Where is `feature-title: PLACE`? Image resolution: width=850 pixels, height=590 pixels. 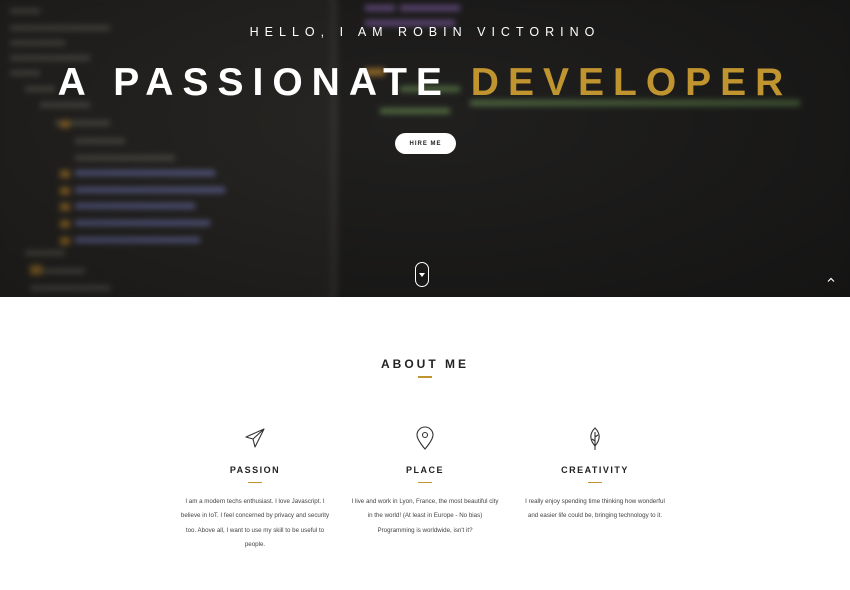
feature-title: PLACE is located at coordinates (424, 470).